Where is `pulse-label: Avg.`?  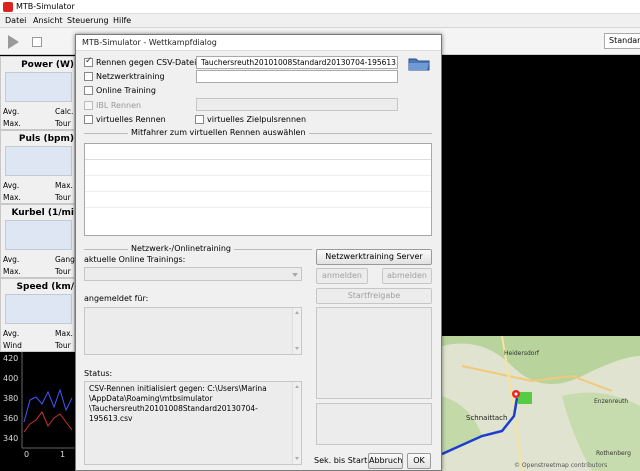
pulse-label: Avg. is located at coordinates (11, 185).